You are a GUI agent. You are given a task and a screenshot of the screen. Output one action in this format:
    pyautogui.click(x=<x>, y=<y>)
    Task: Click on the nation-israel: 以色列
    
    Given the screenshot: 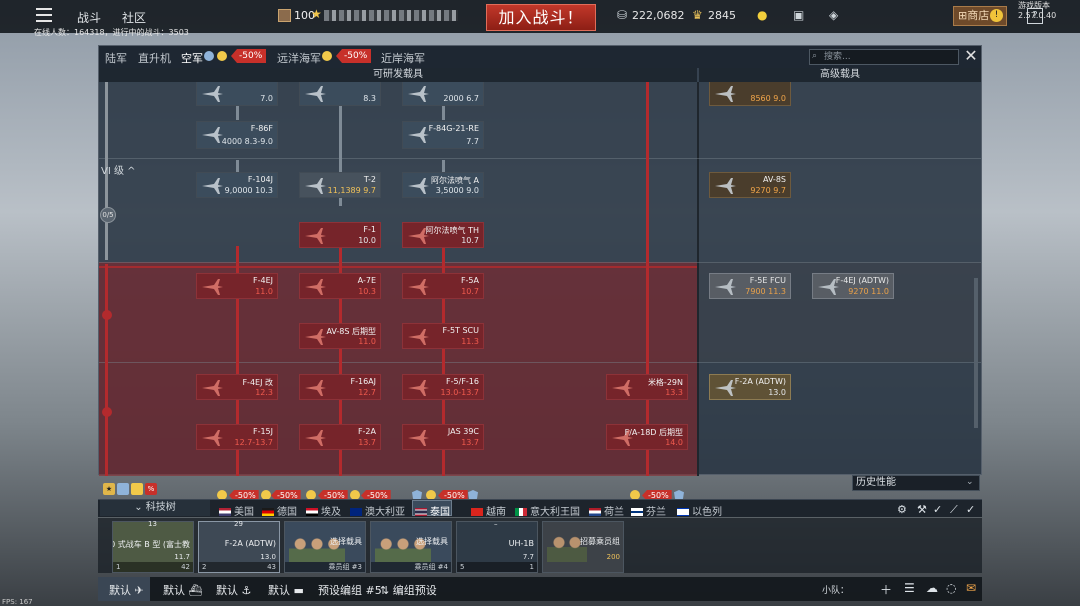 What is the action you would take?
    pyautogui.click(x=699, y=510)
    